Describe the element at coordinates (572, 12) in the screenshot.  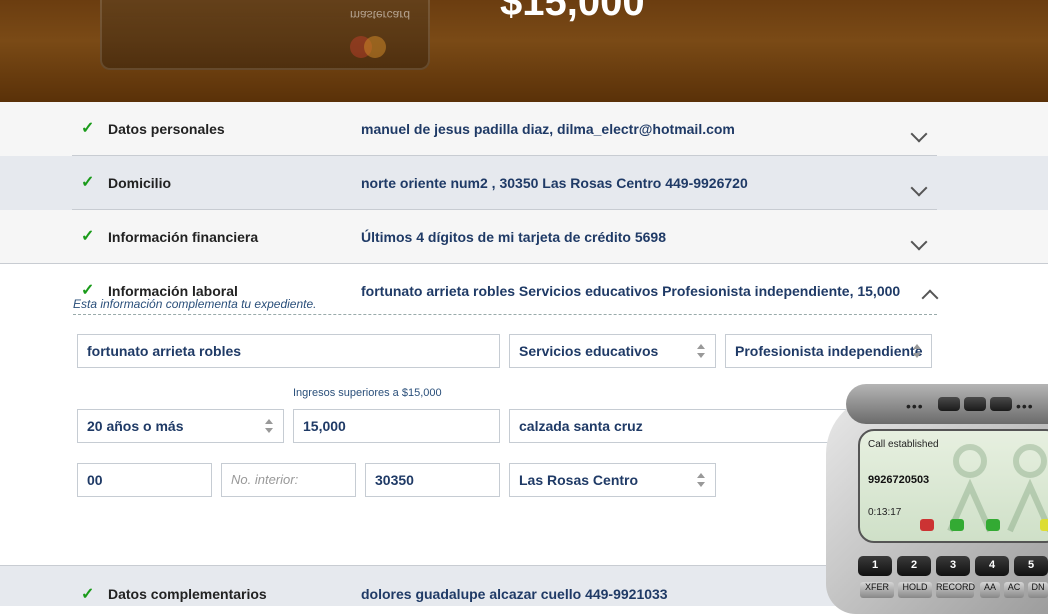
I see `credit-amount: $15,000` at that location.